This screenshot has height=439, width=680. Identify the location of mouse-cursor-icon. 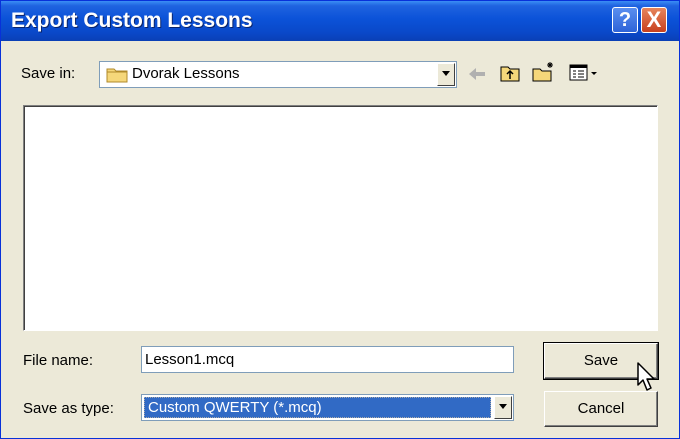
(646, 376).